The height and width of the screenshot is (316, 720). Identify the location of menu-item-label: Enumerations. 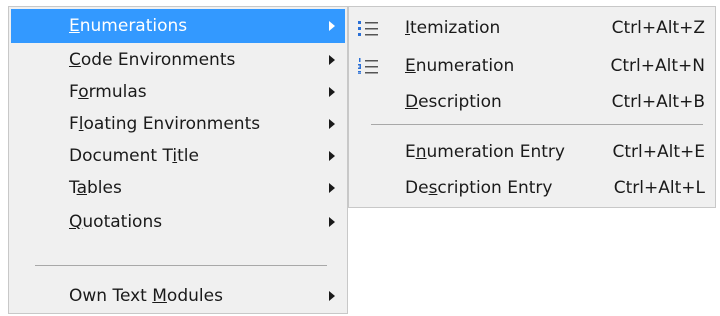
(128, 26).